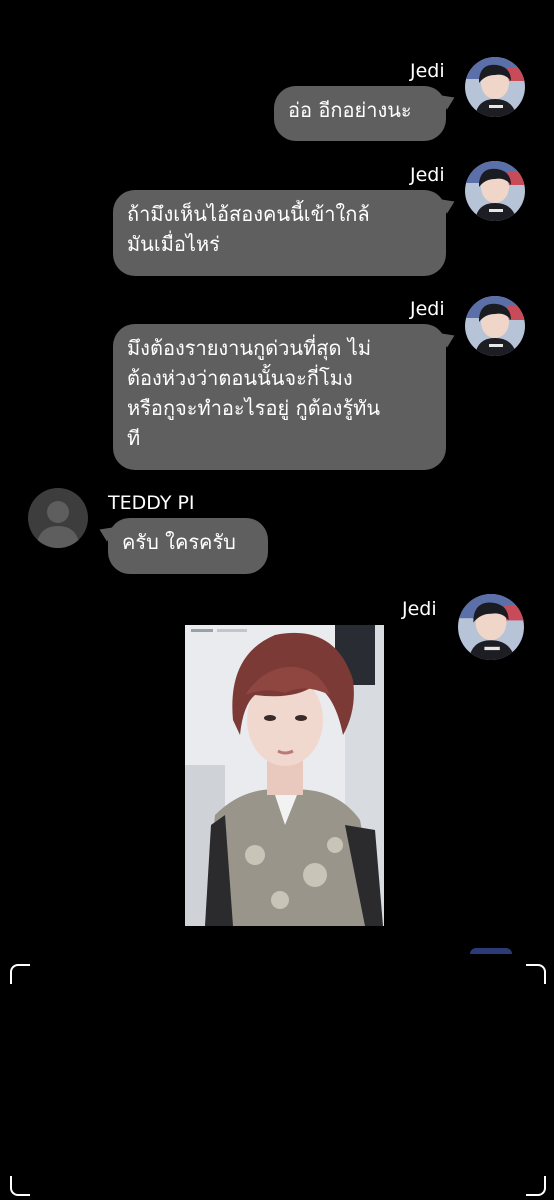 The height and width of the screenshot is (1200, 554). I want to click on message-text-line: อ่อ อีกอย่างนะ, so click(350, 110).